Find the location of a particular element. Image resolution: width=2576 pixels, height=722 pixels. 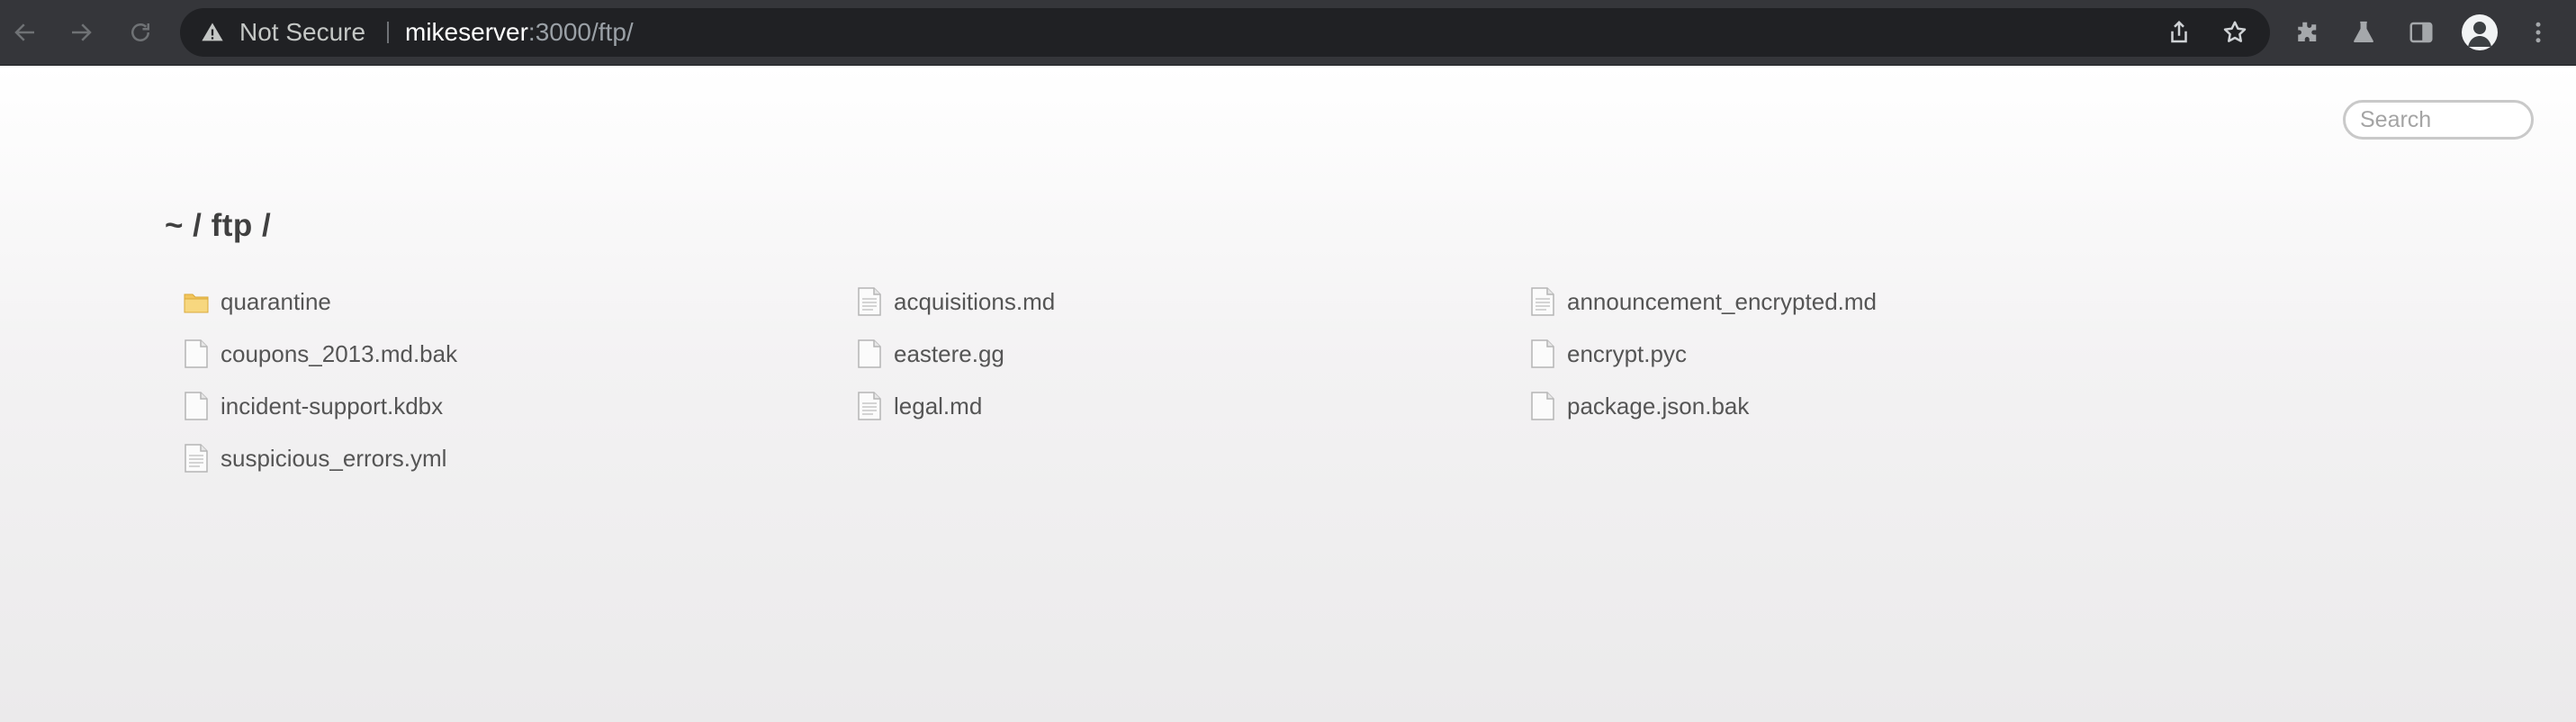

extensions-icon is located at coordinates (2306, 32).